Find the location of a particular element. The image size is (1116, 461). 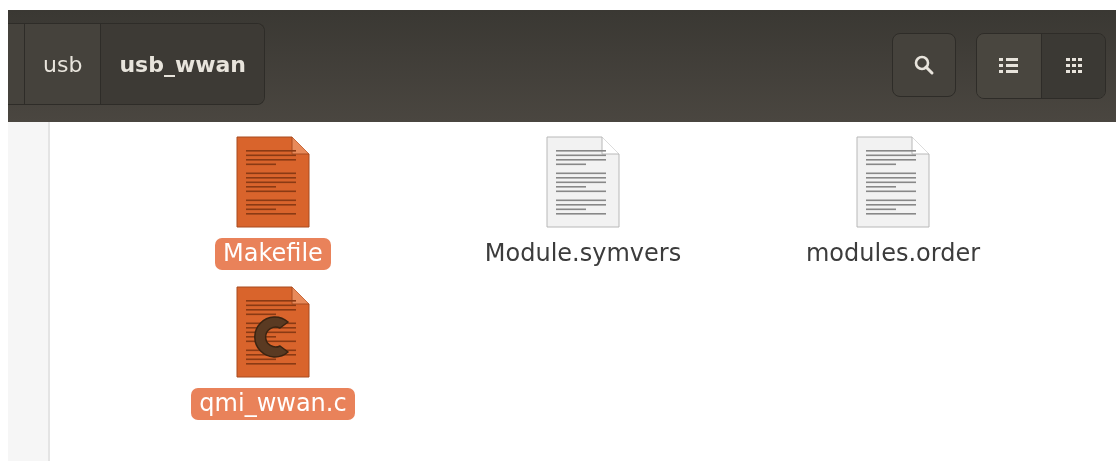

list-view-button is located at coordinates (1009, 66).